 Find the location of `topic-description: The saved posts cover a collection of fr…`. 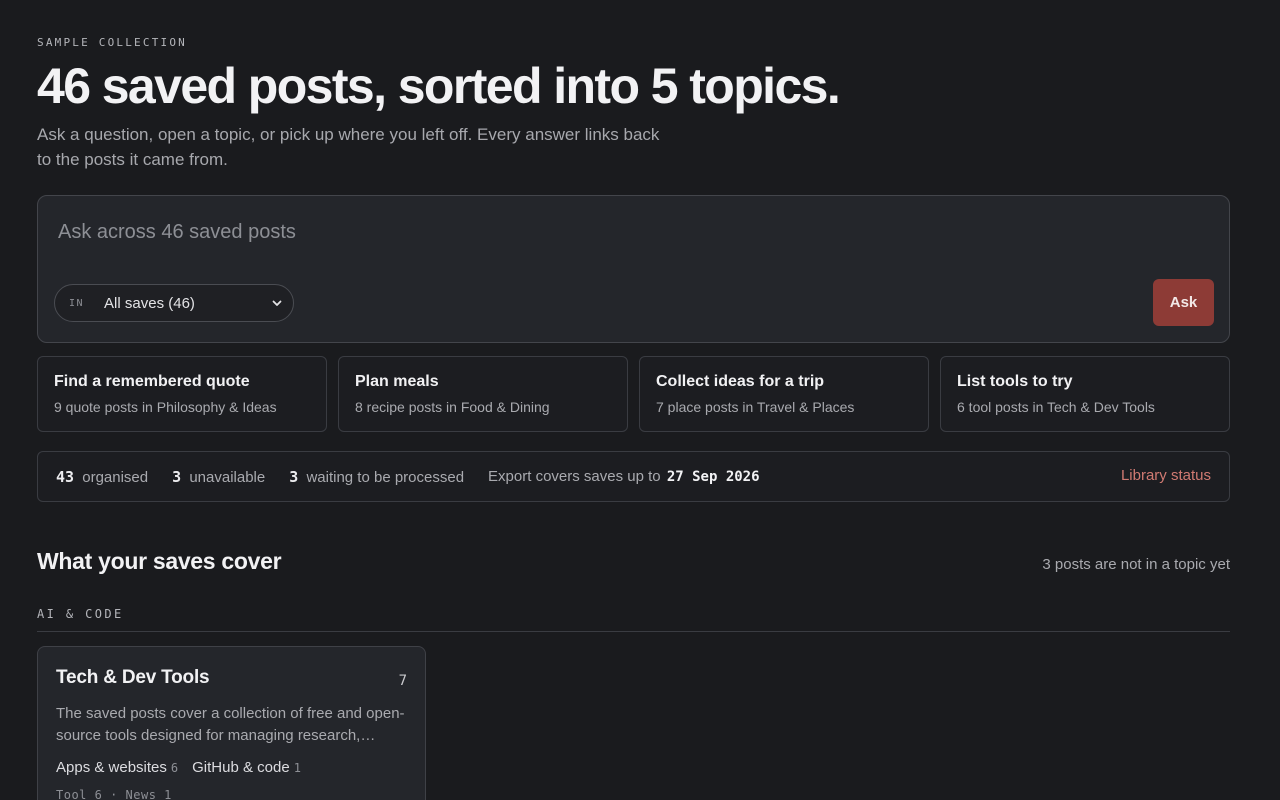

topic-description: The saved posts cover a collection of fr… is located at coordinates (230, 724).